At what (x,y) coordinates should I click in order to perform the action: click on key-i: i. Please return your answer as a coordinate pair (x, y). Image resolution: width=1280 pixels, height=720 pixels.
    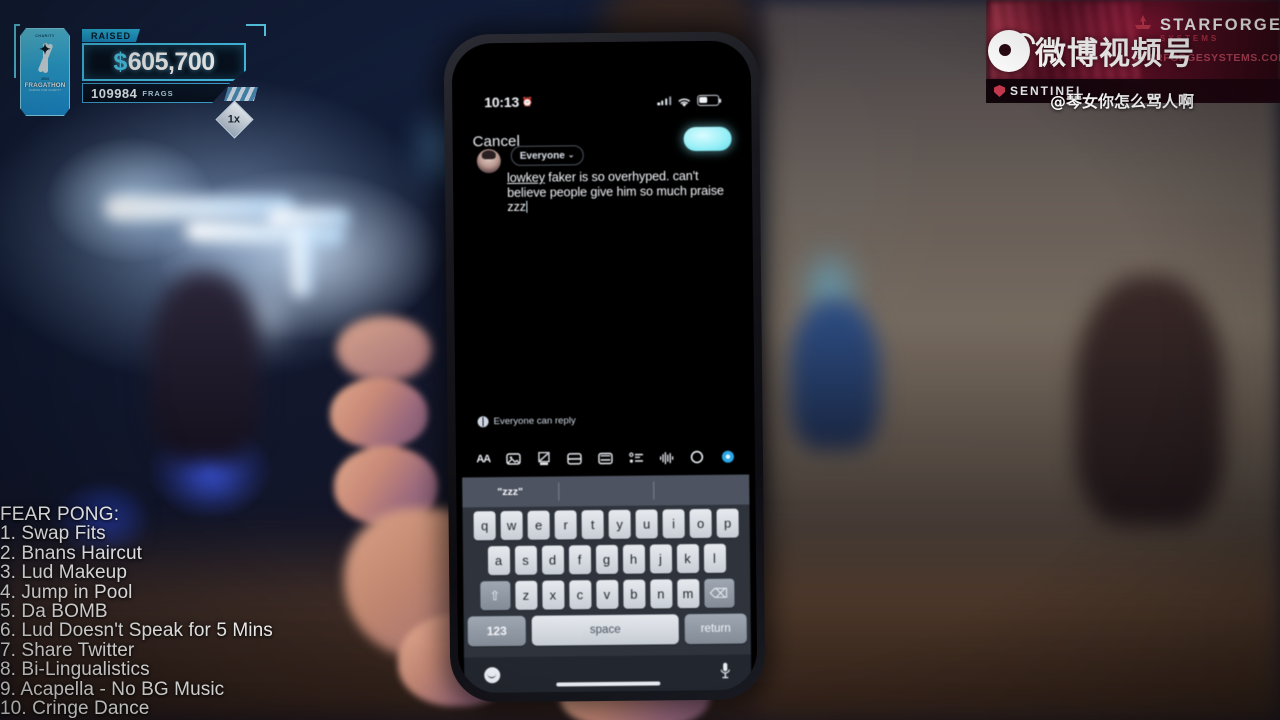
    Looking at the image, I should click on (673, 524).